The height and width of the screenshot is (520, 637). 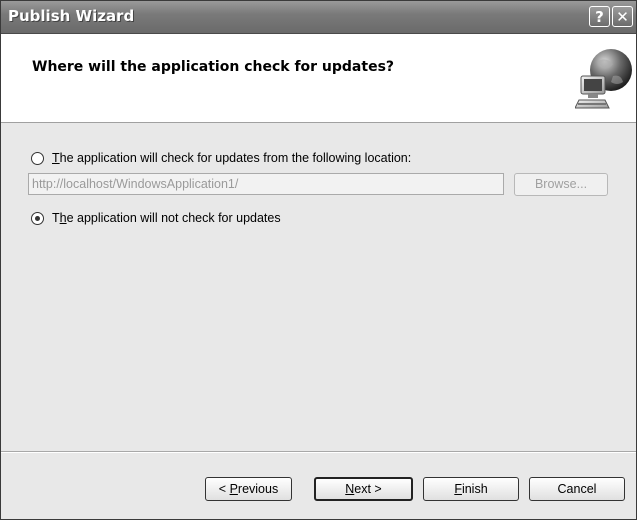 What do you see at coordinates (603, 79) in the screenshot?
I see `globe-computer-icon` at bounding box center [603, 79].